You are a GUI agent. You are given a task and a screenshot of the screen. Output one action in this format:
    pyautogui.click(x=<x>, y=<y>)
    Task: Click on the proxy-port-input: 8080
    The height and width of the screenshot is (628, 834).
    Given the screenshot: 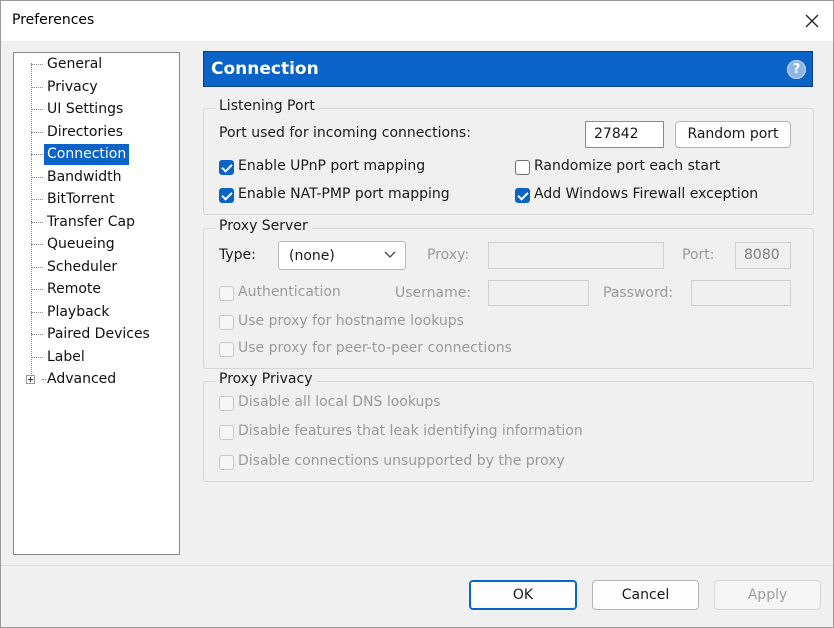 What is the action you would take?
    pyautogui.click(x=763, y=255)
    